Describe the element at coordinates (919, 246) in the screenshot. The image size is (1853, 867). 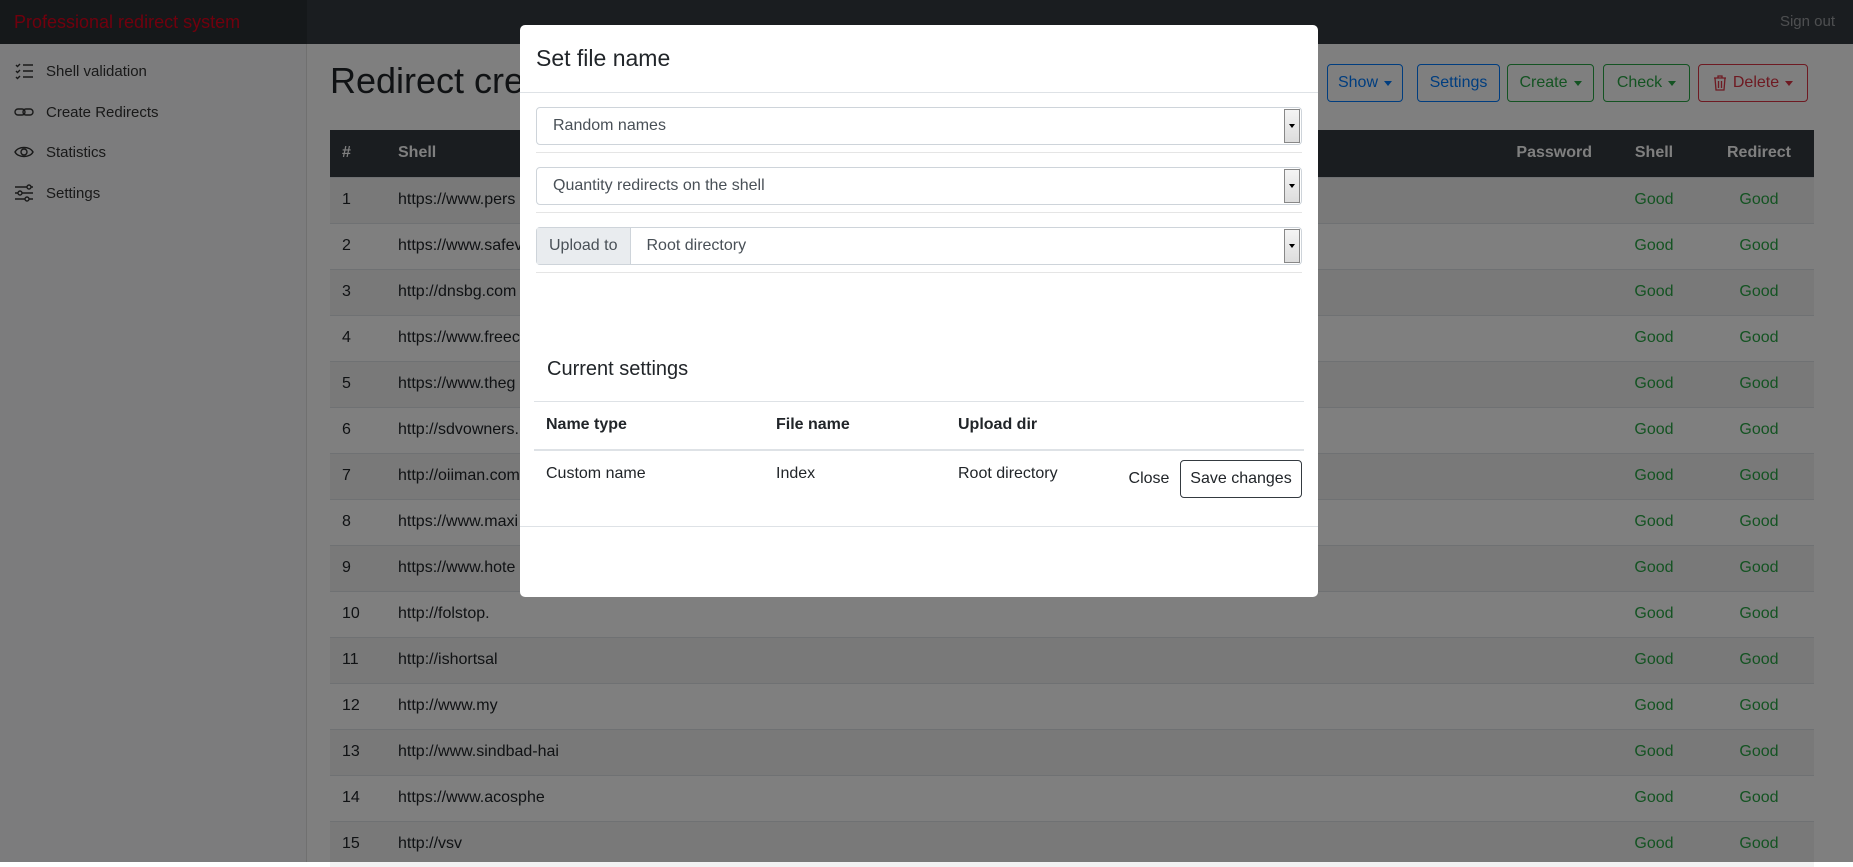
I see `upload-to-select: Upload to Root directory` at that location.